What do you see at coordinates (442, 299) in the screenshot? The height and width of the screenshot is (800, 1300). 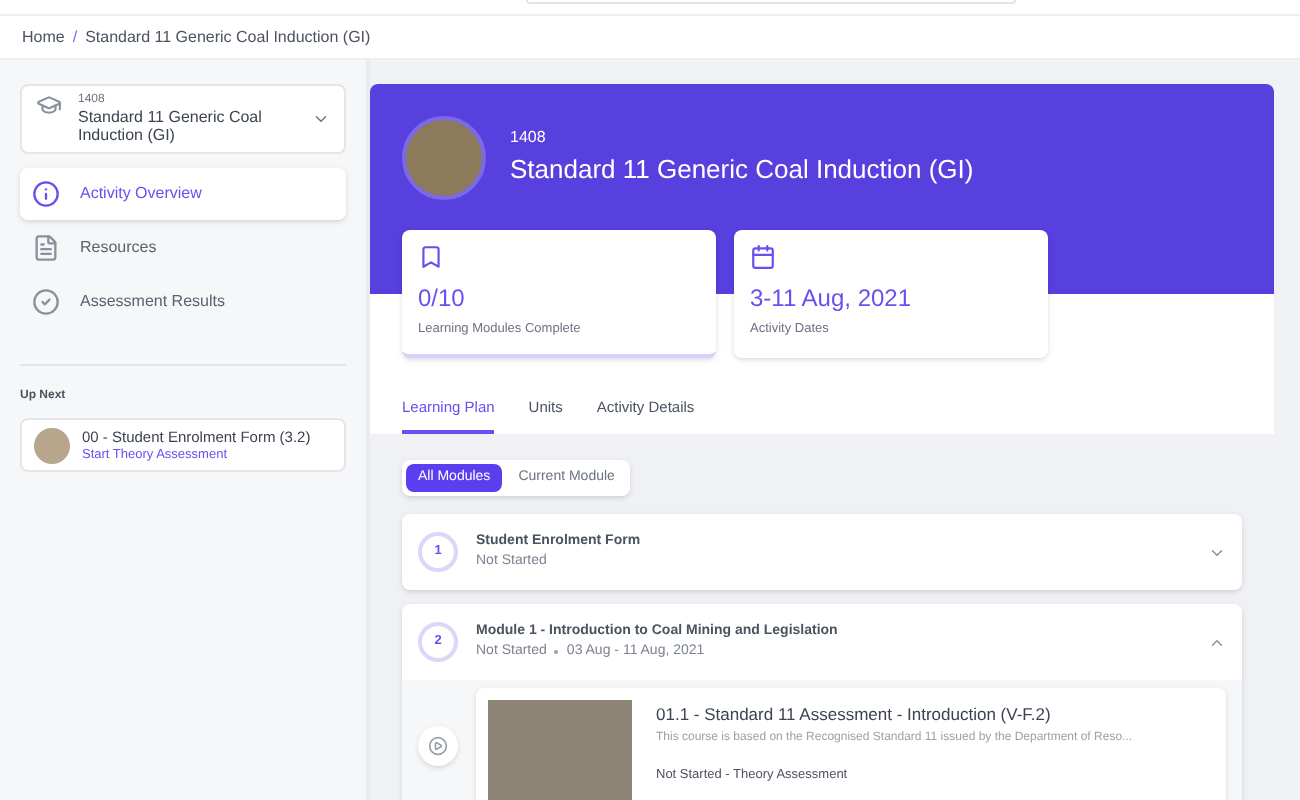 I see `stat-value: 0/10` at bounding box center [442, 299].